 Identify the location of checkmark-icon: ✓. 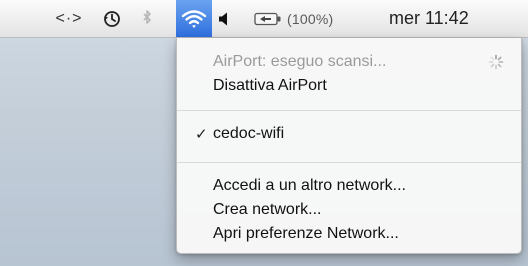
(201, 134).